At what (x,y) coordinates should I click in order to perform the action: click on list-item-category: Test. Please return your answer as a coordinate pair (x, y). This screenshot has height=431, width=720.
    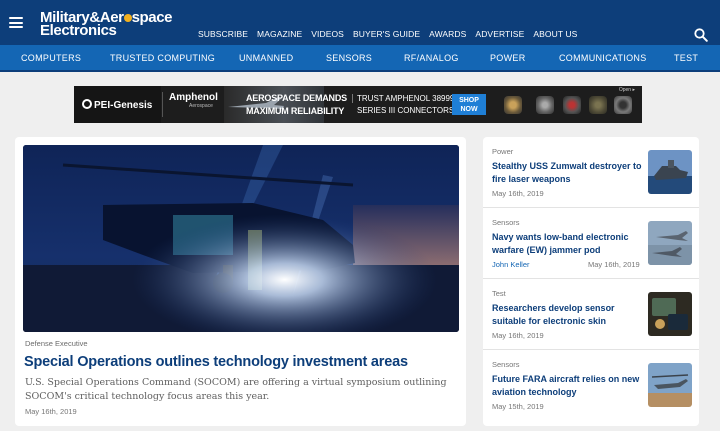
    Looking at the image, I should click on (499, 293).